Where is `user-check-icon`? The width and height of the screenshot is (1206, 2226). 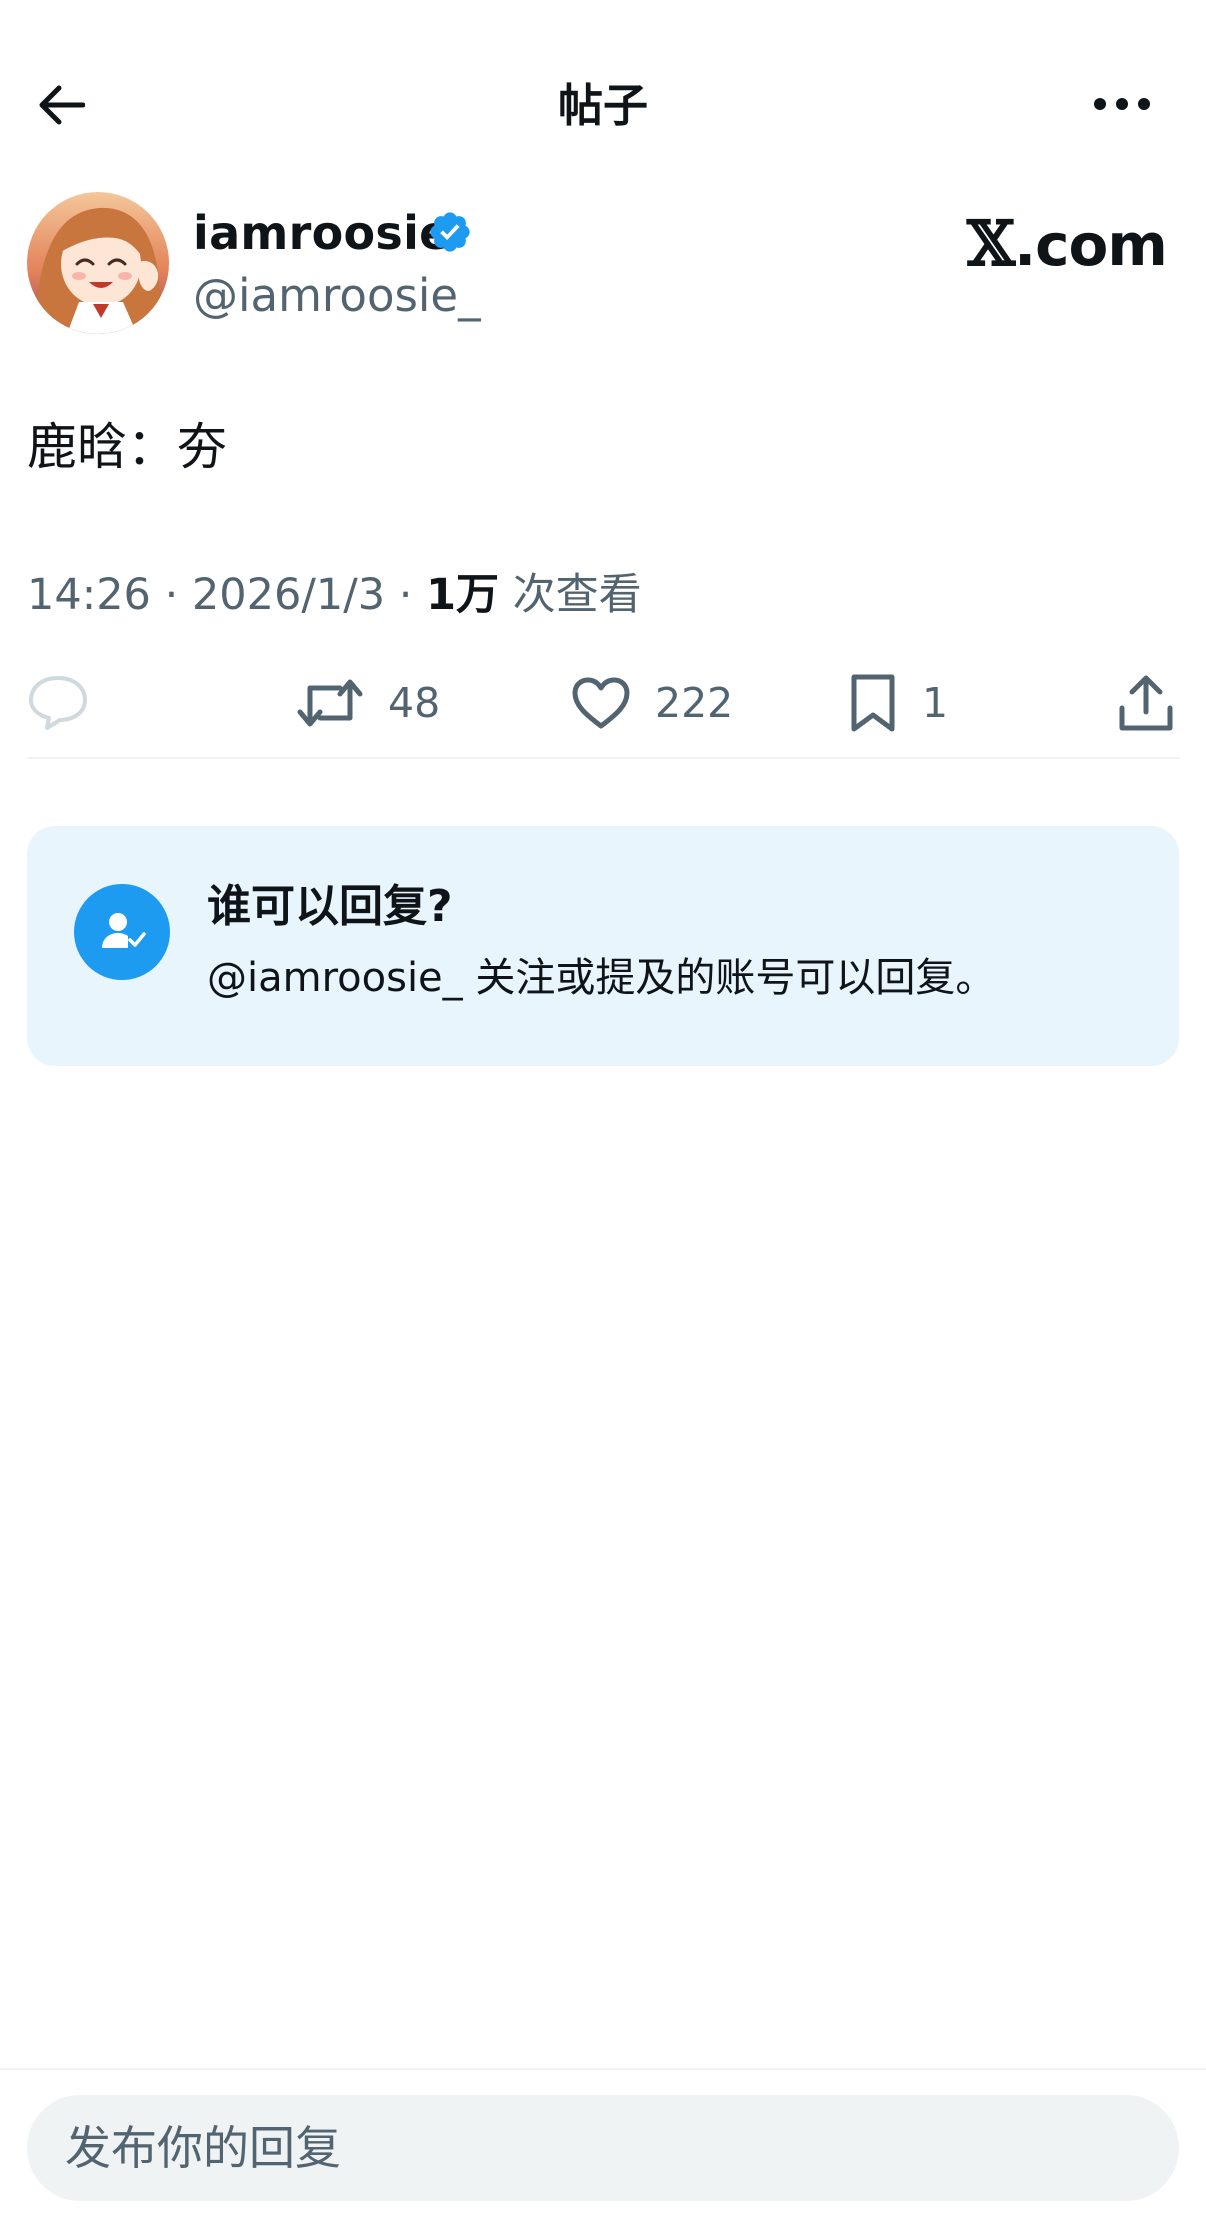 user-check-icon is located at coordinates (122, 932).